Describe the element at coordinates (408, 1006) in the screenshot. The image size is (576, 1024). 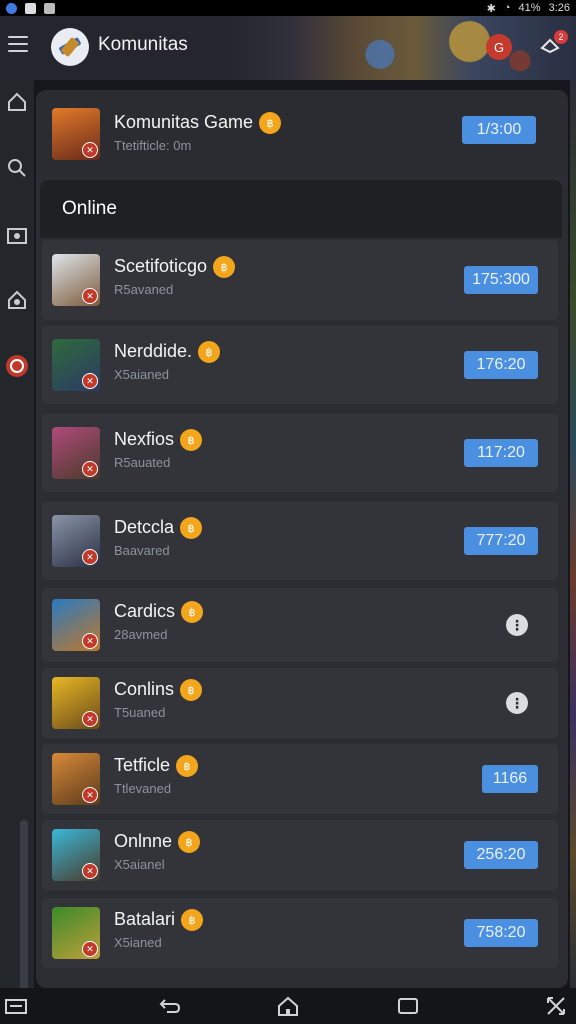
I see `recents-icon` at that location.